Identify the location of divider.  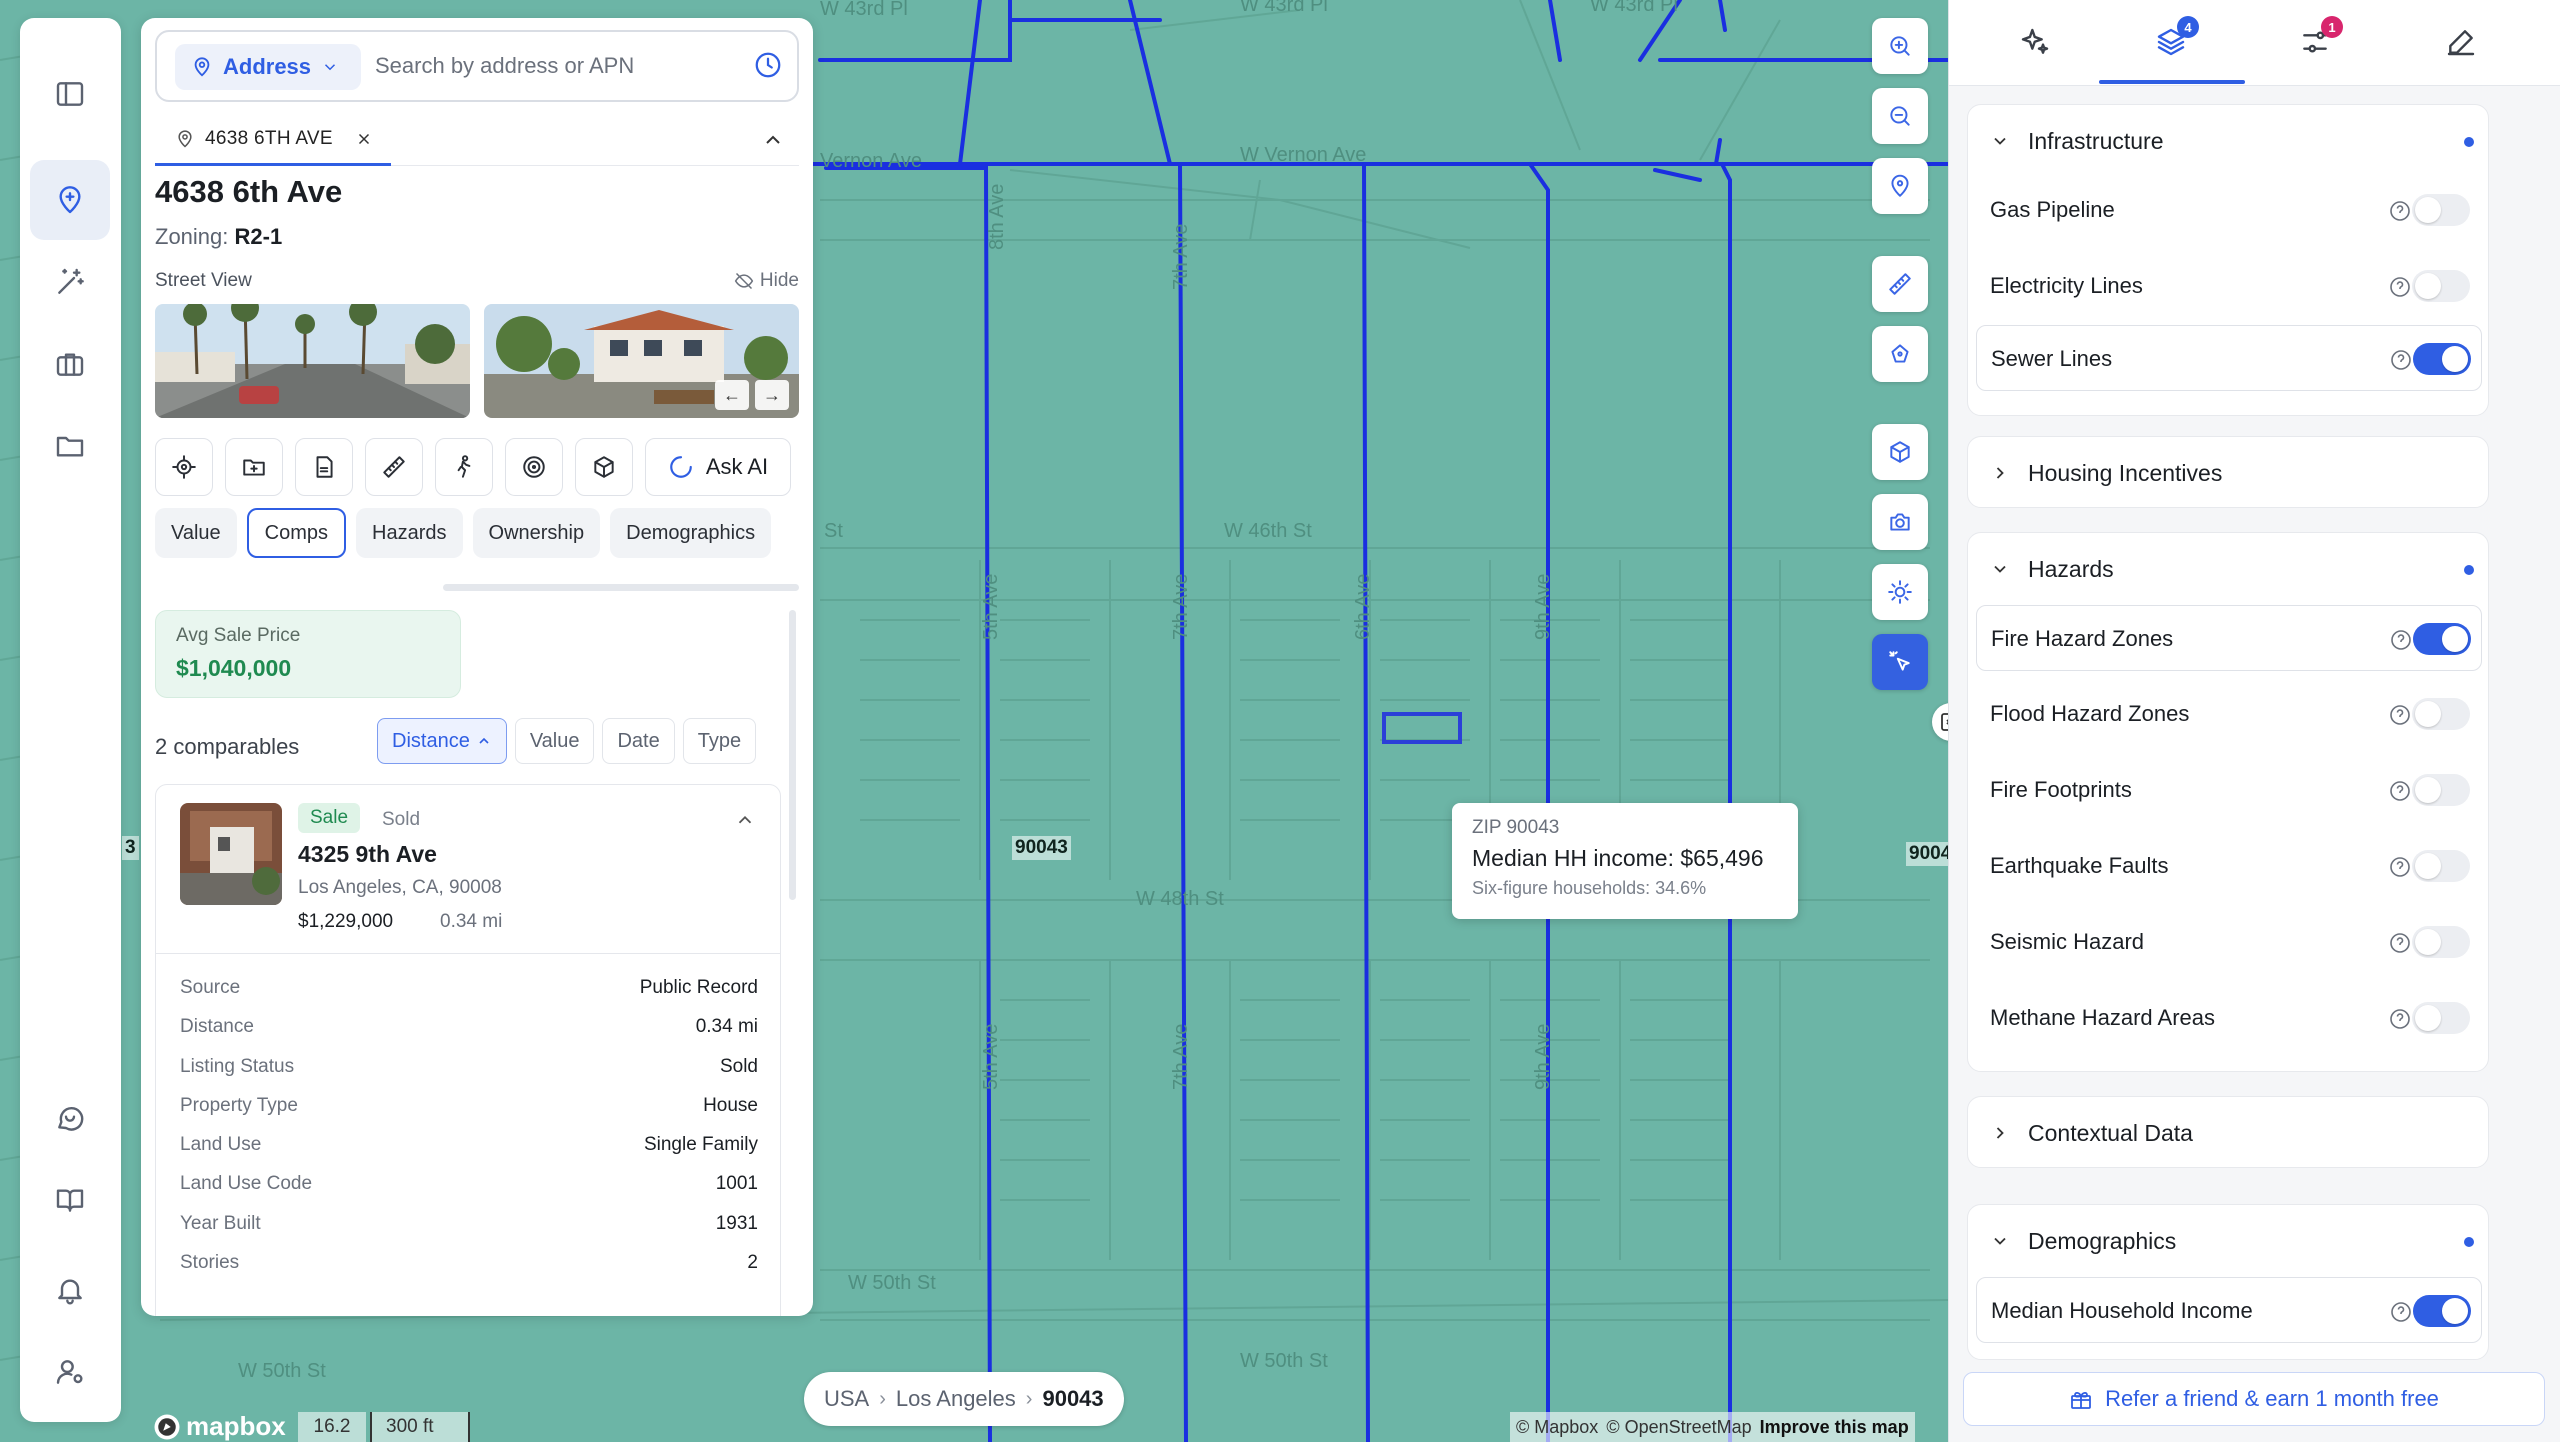
(468, 953).